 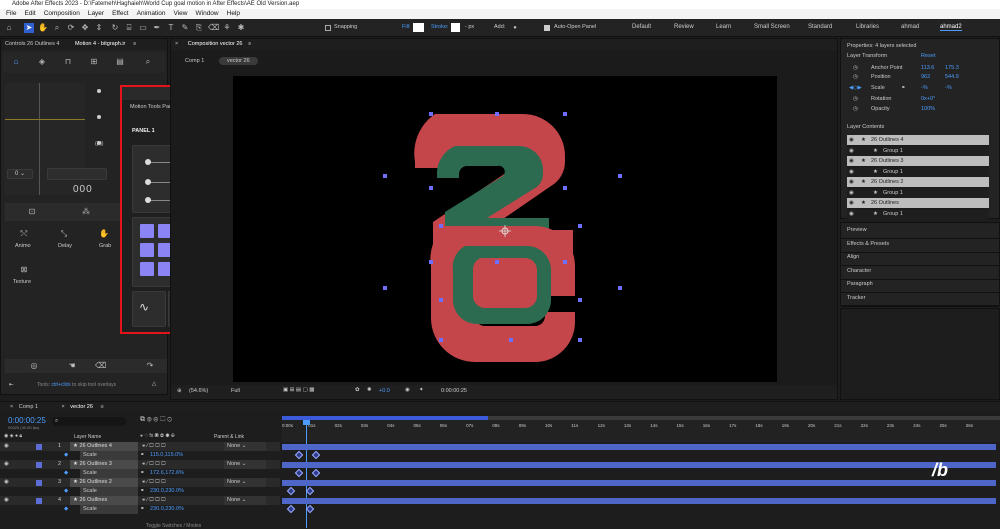 I want to click on scale-property-row: ◆ Scale ⚭ 115.0,115.0%, so click(x=140, y=455).